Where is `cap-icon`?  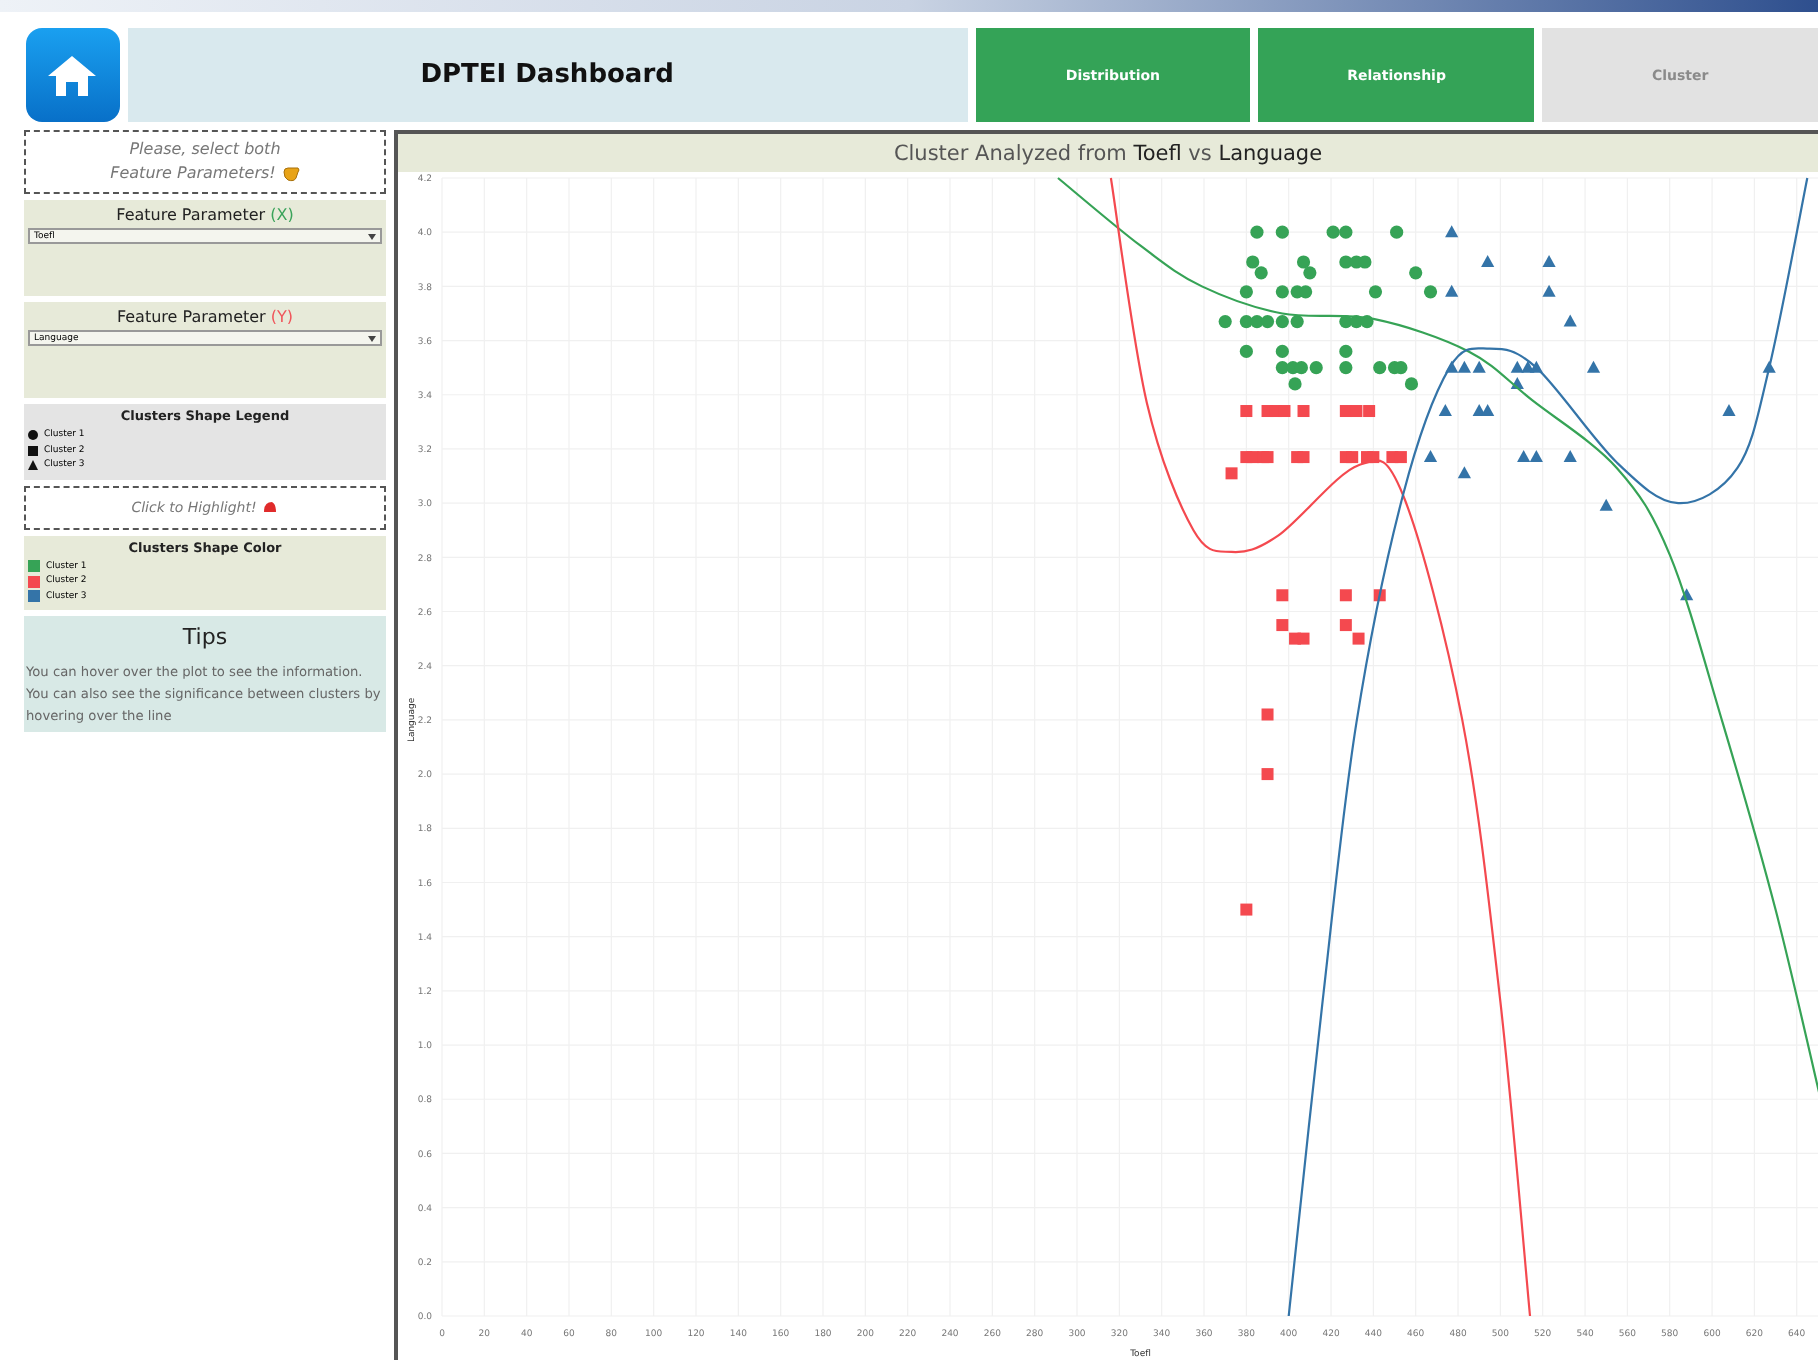
cap-icon is located at coordinates (270, 507).